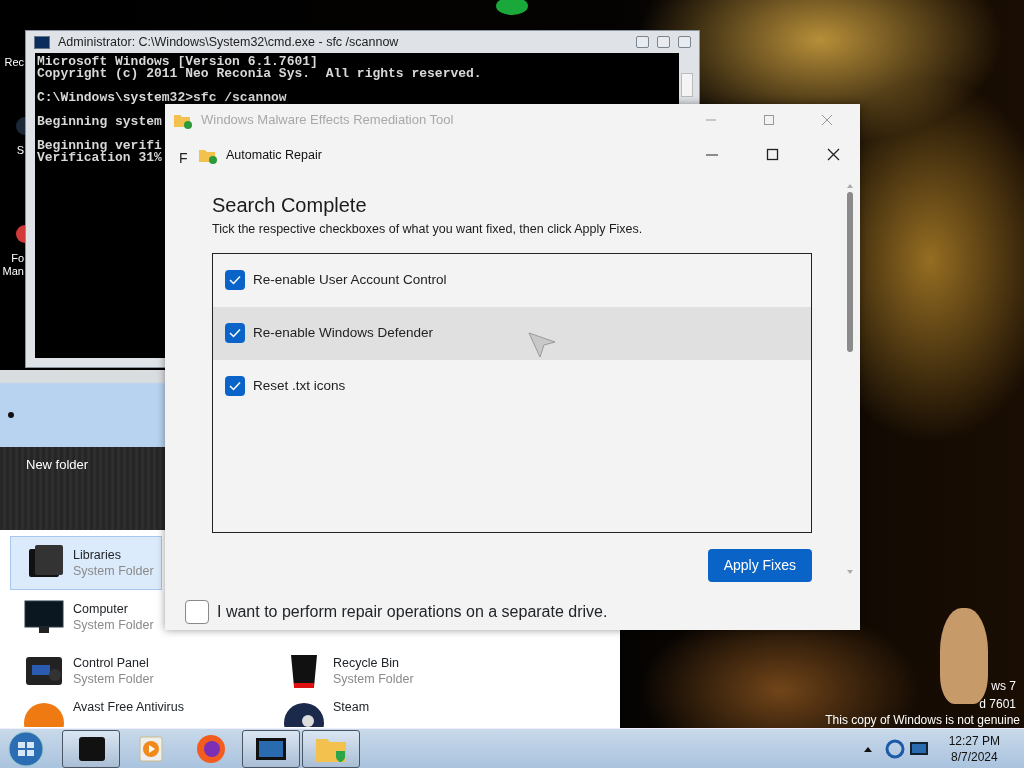 The width and height of the screenshot is (1024, 768). Describe the element at coordinates (274, 155) in the screenshot. I see `window-title: Automatic Repair` at that location.